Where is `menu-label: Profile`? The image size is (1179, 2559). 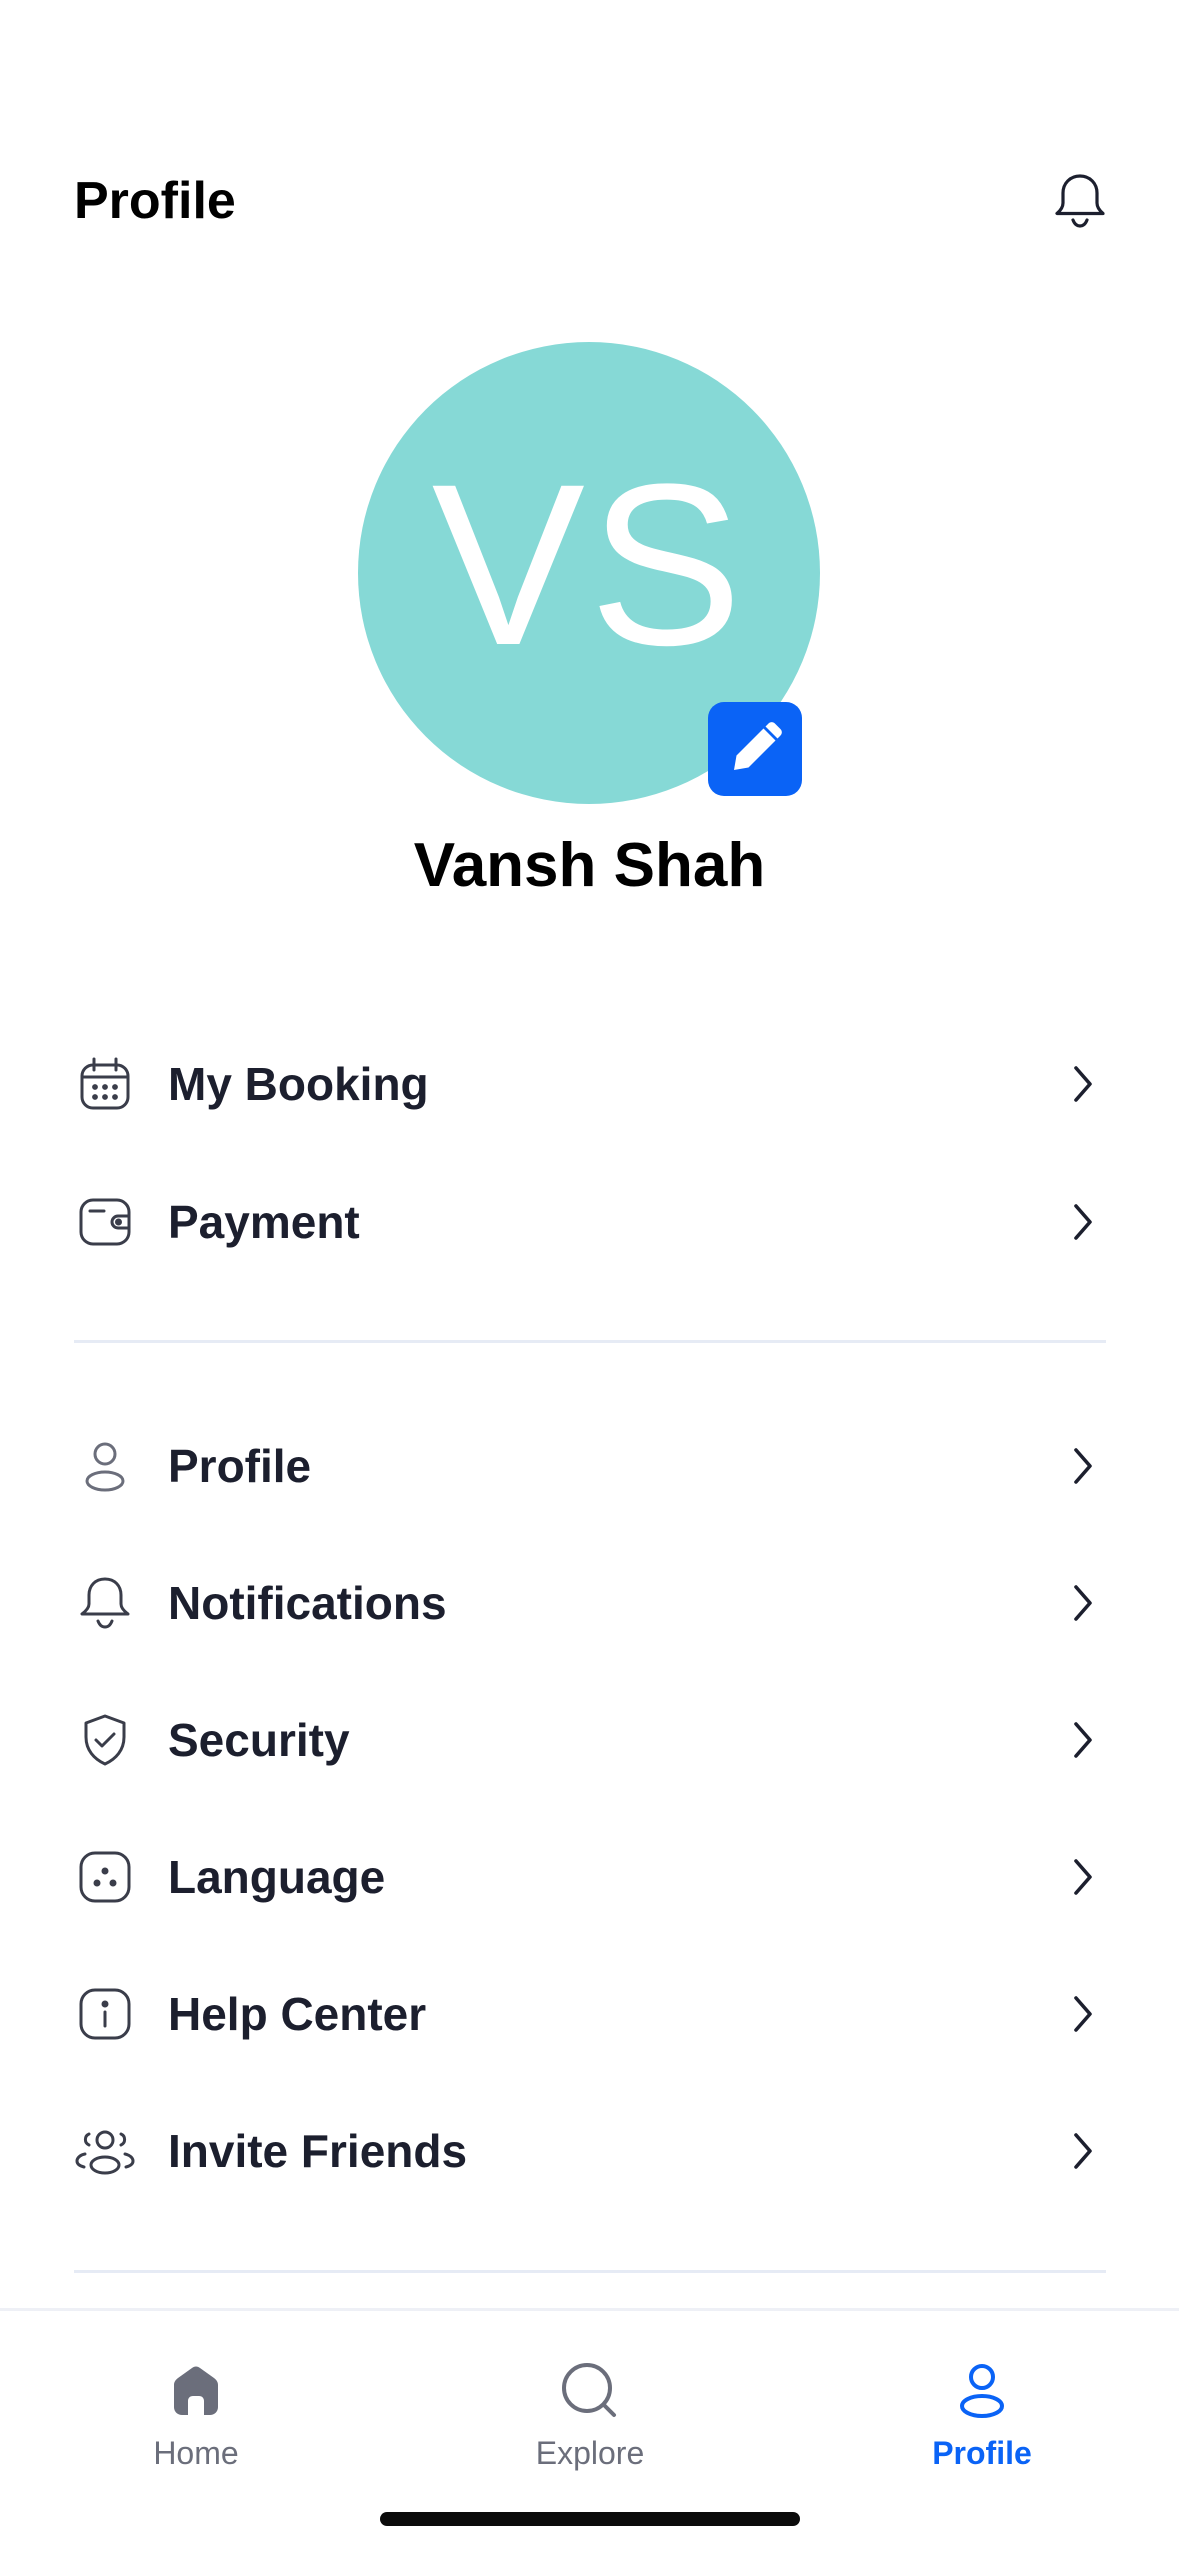
menu-label: Profile is located at coordinates (240, 1466).